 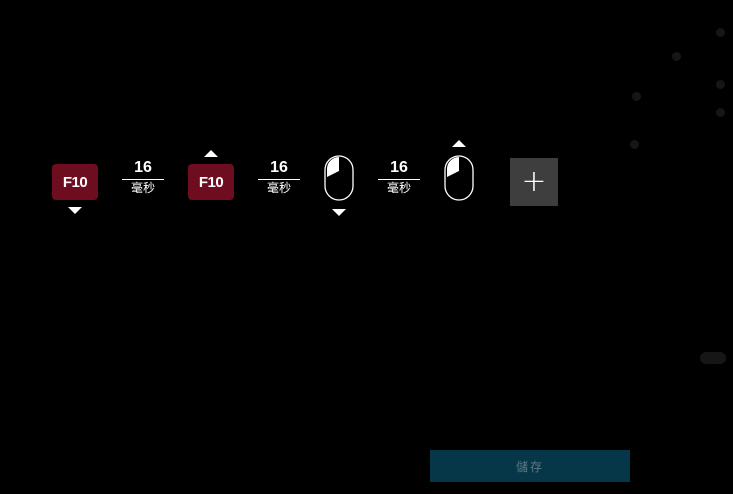 I want to click on key-step-f10-up: F10, so click(x=211, y=182).